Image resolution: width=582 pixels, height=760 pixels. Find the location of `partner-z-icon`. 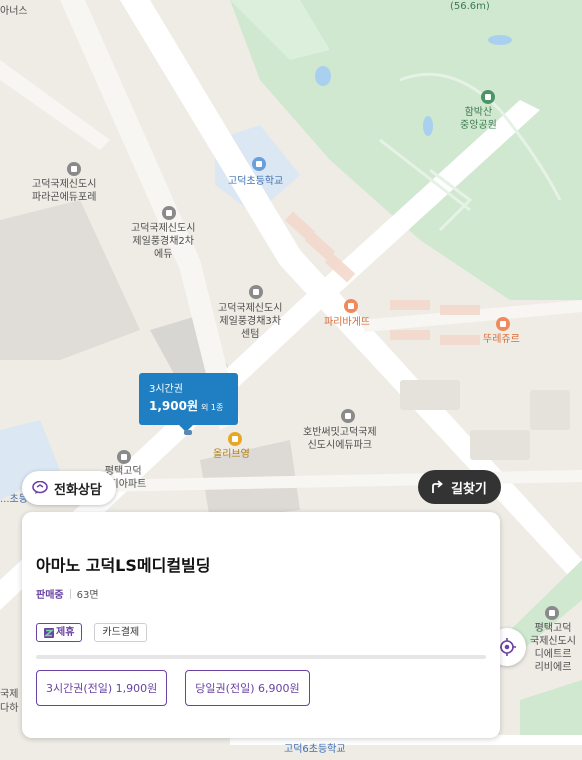

partner-z-icon is located at coordinates (49, 632).